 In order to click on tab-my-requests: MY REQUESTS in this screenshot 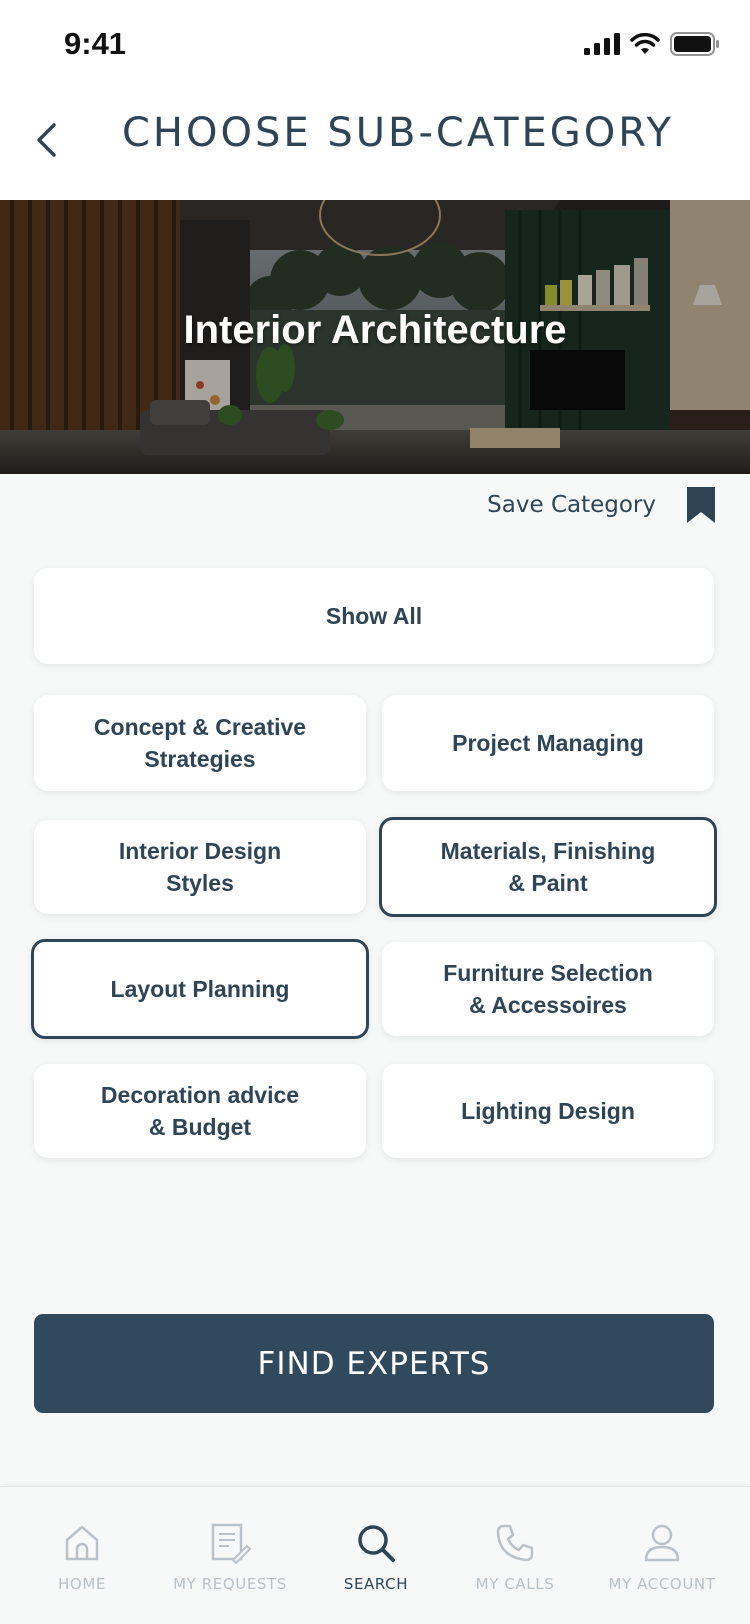, I will do `click(230, 1555)`.